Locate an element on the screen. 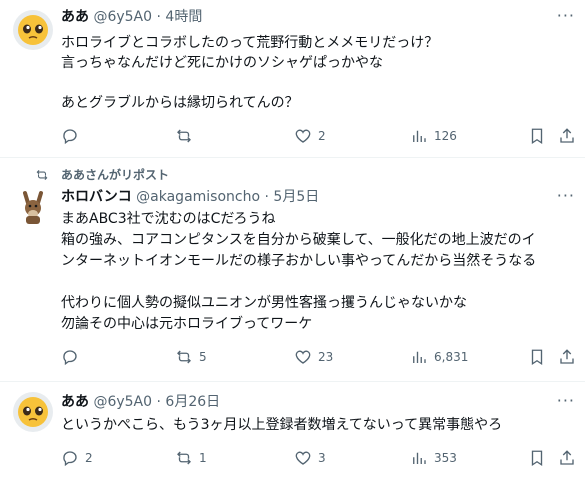 The width and height of the screenshot is (585, 477). post-text-line: あとグラブルからは縁切られてんの？ is located at coordinates (180, 103).